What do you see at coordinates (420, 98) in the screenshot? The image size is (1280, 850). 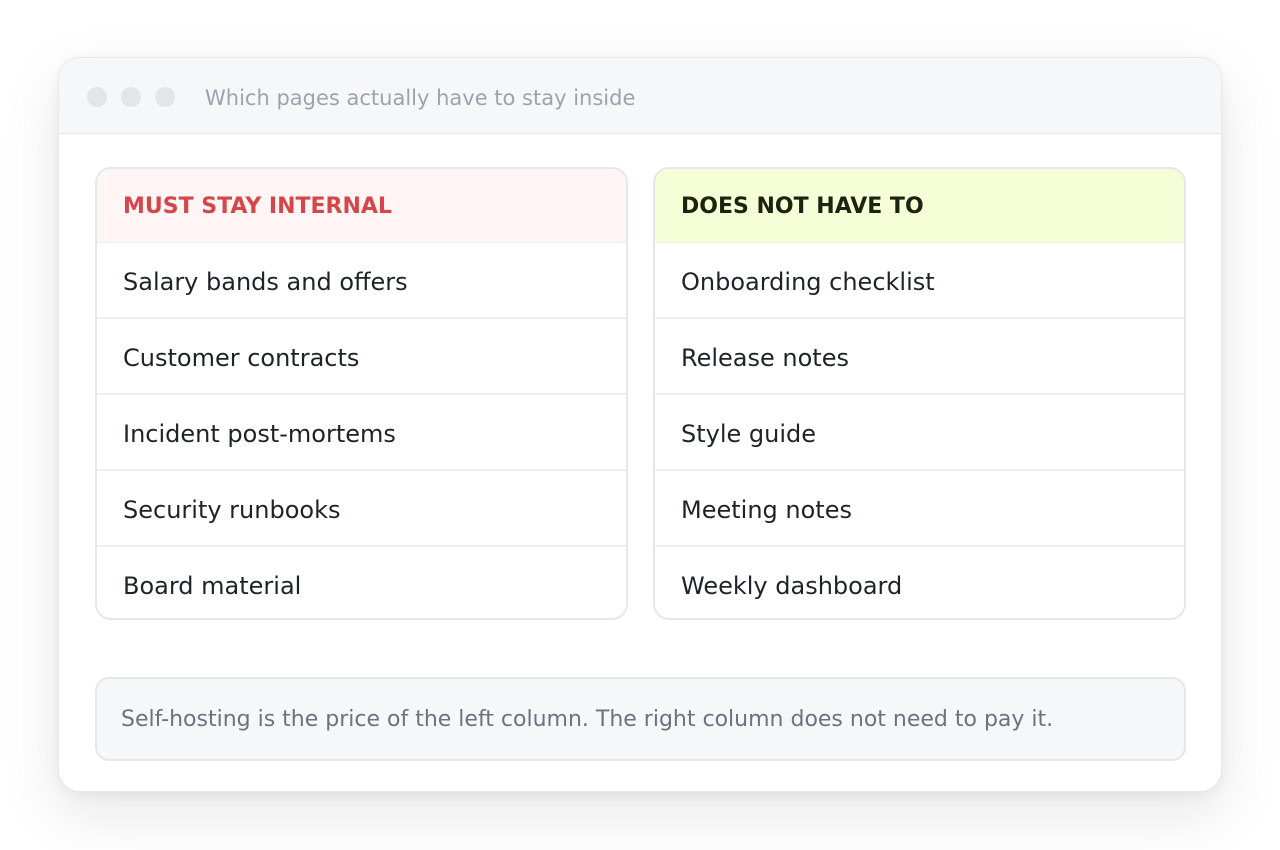 I see `window-title: Which pages actually have to stay inside` at bounding box center [420, 98].